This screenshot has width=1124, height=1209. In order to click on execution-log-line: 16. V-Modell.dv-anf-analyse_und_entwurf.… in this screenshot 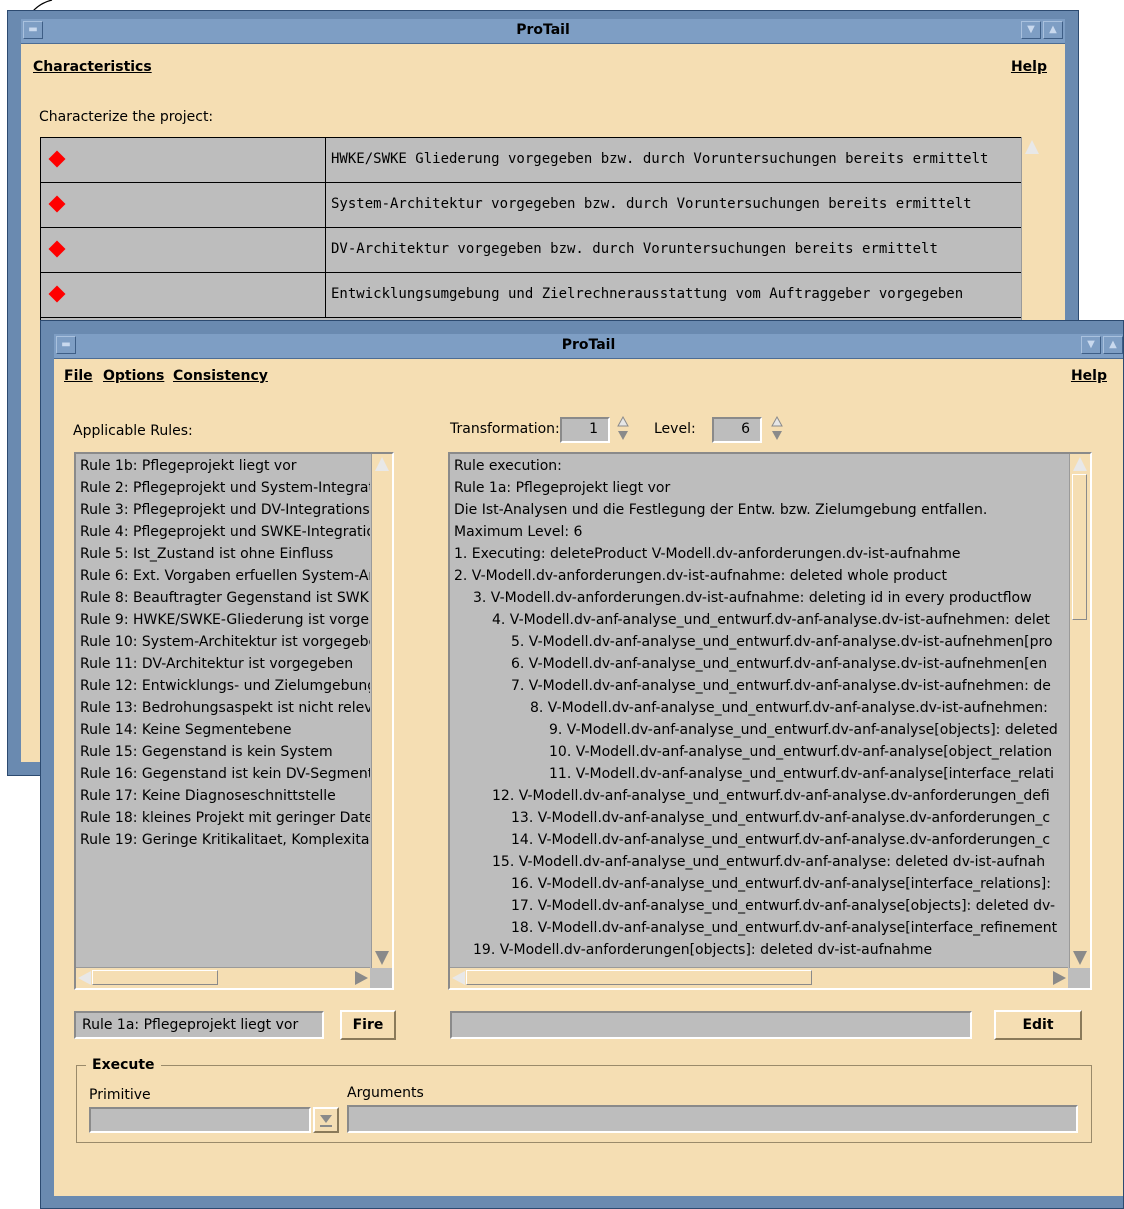, I will do `click(781, 884)`.